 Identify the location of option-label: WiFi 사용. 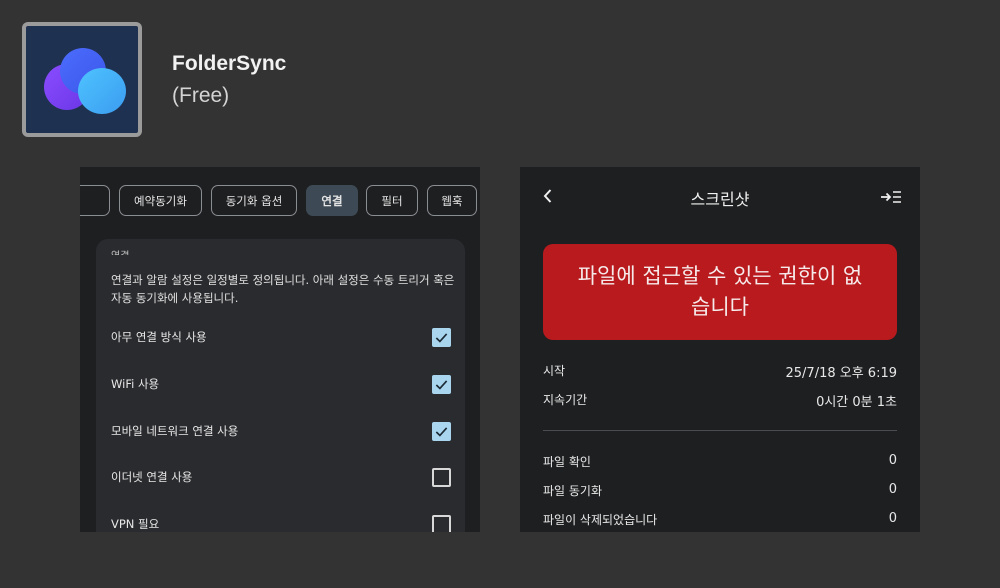
(135, 384).